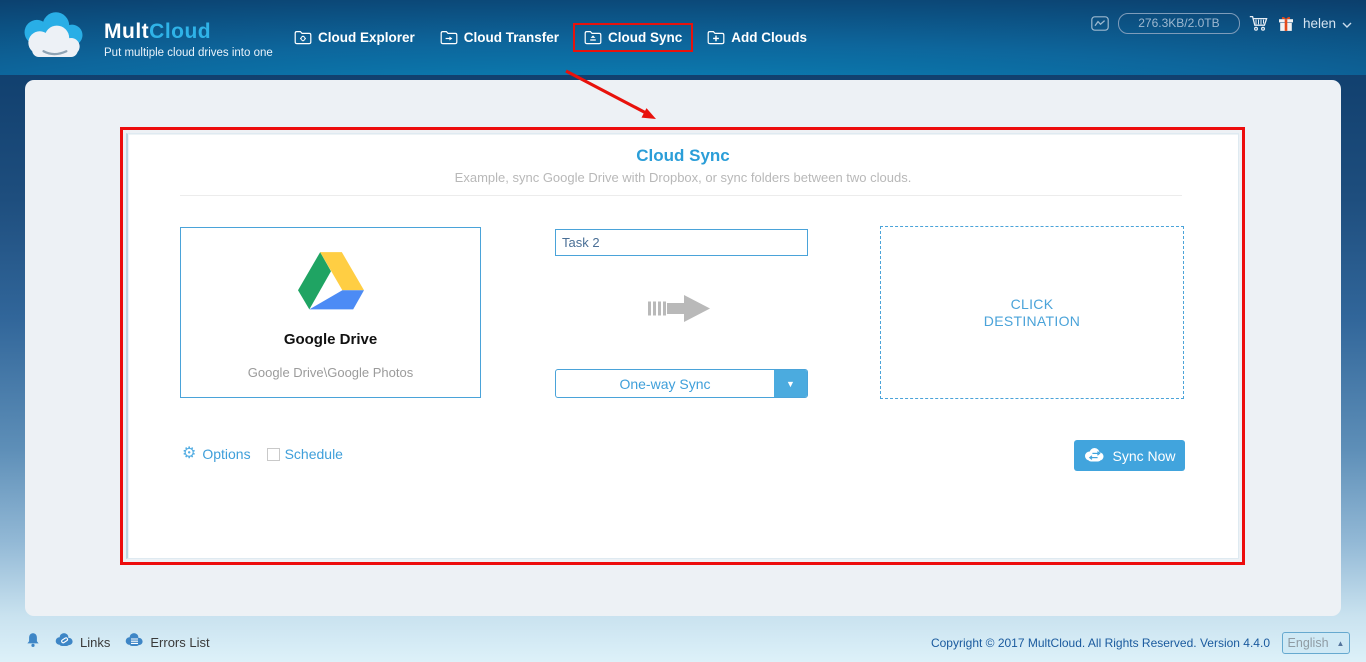 The width and height of the screenshot is (1366, 662). What do you see at coordinates (1094, 456) in the screenshot?
I see `cloud-sync-icon` at bounding box center [1094, 456].